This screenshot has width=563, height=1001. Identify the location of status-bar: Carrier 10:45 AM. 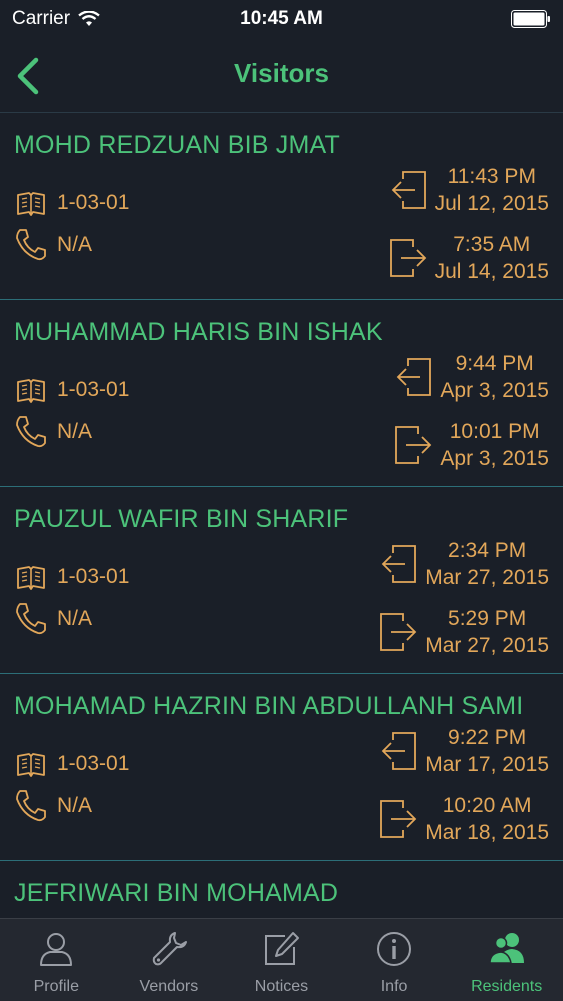
(281, 20).